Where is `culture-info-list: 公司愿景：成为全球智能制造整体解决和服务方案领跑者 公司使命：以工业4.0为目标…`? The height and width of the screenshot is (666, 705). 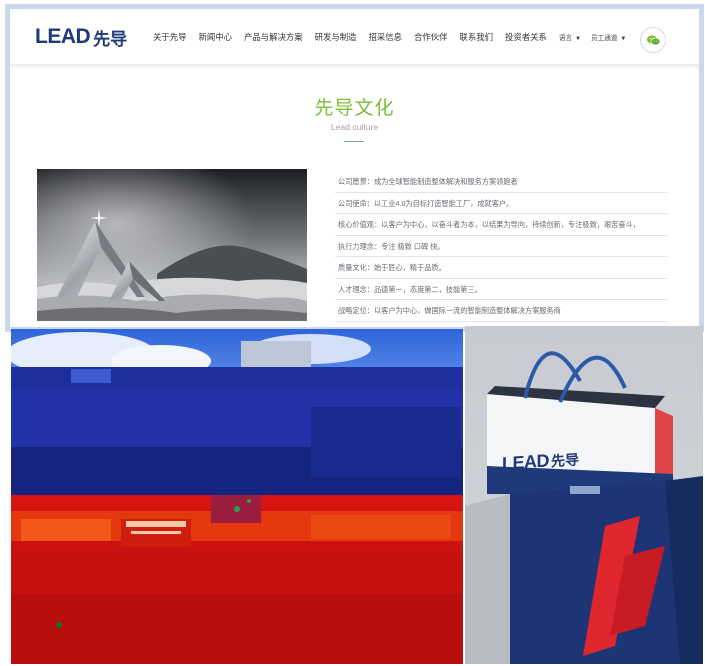 culture-info-list: 公司愿景：成为全球智能制造整体解决和服务方案领跑者 公司使命：以工业4.0为目标… is located at coordinates (501, 246).